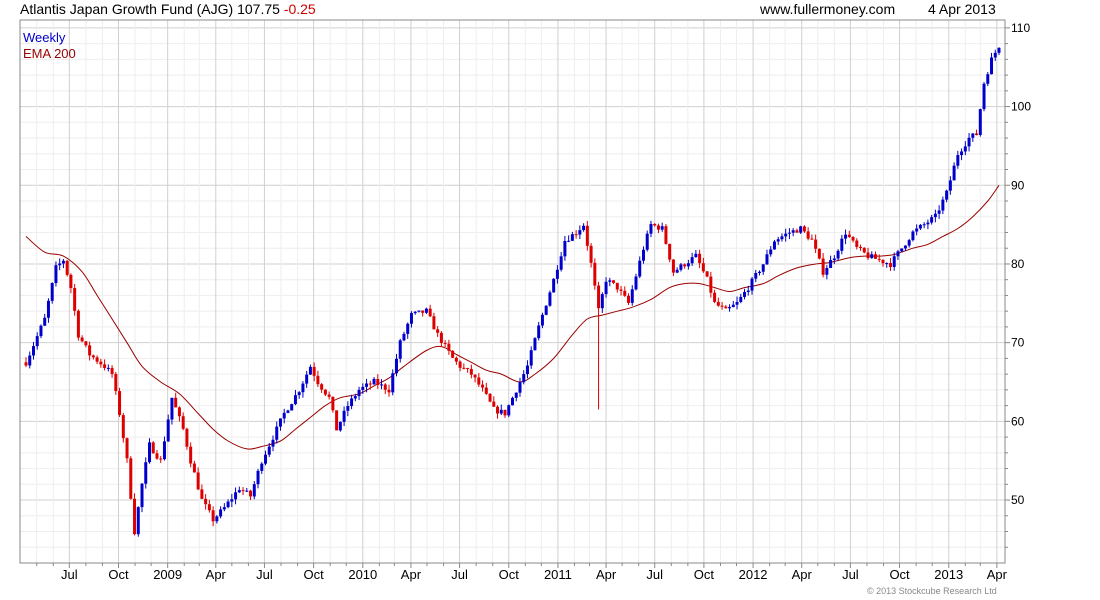  Describe the element at coordinates (753, 574) in the screenshot. I see `x-tick-label: 2012` at that location.